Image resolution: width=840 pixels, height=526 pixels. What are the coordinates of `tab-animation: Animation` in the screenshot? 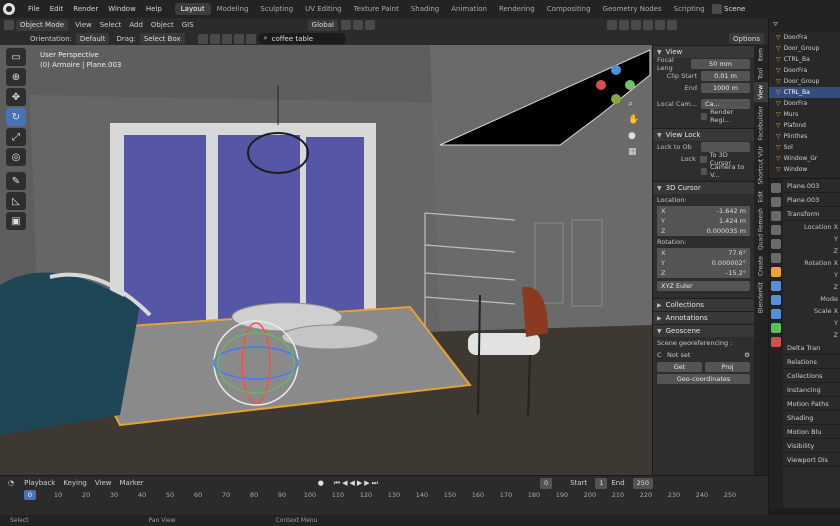 It's located at (469, 9).